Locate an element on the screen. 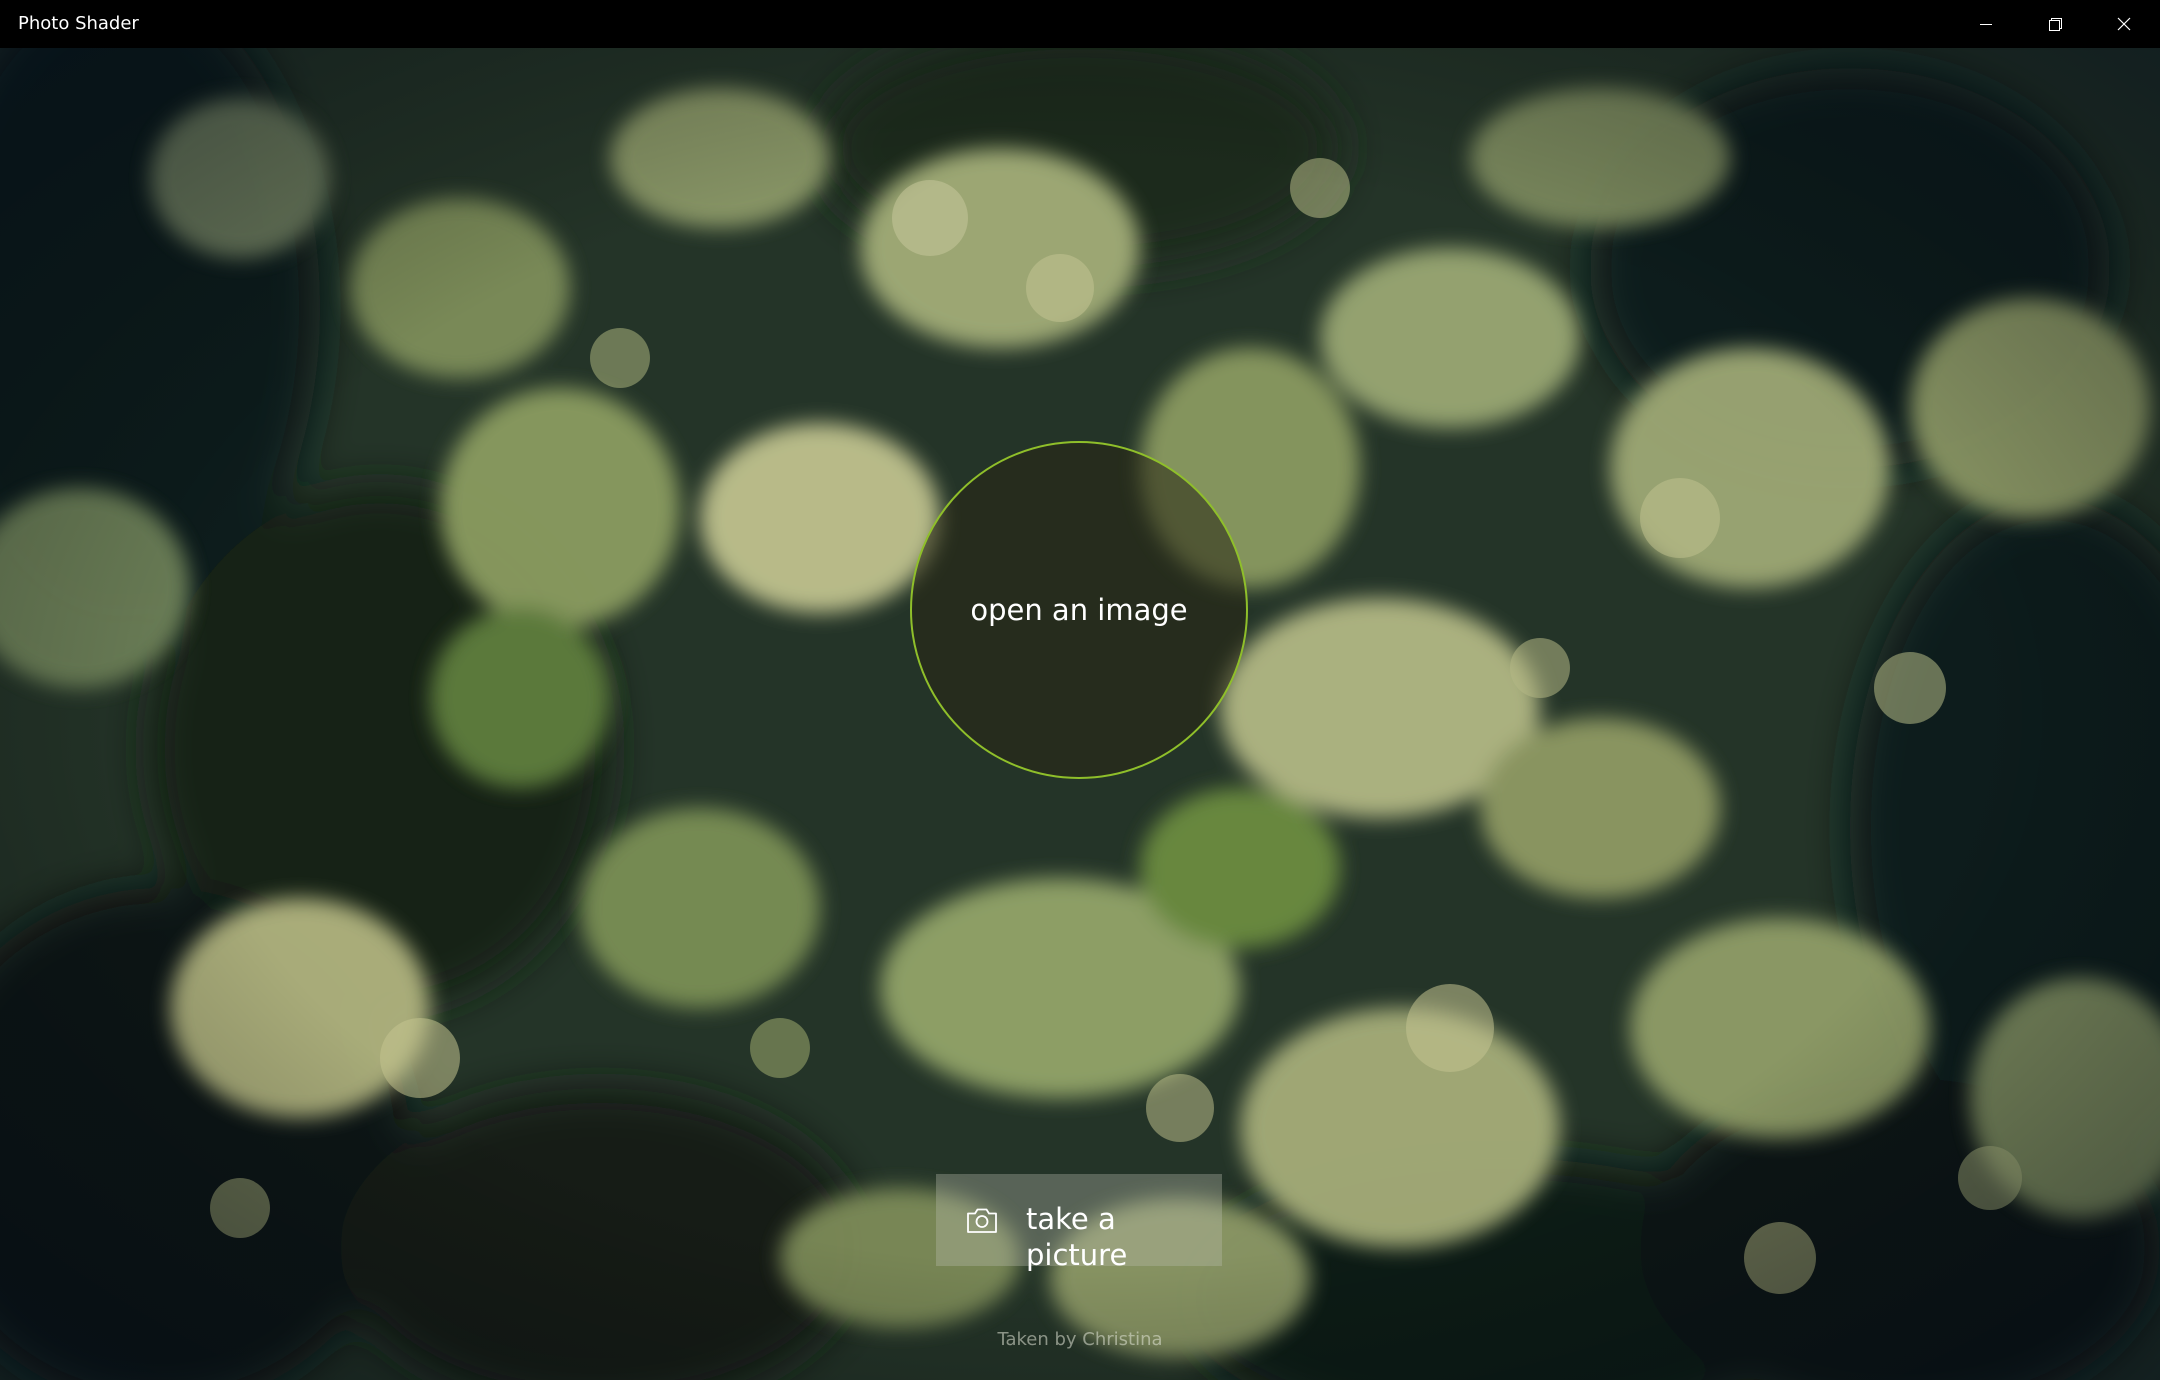 This screenshot has width=2160, height=1380. restore-icon is located at coordinates (2055, 24).